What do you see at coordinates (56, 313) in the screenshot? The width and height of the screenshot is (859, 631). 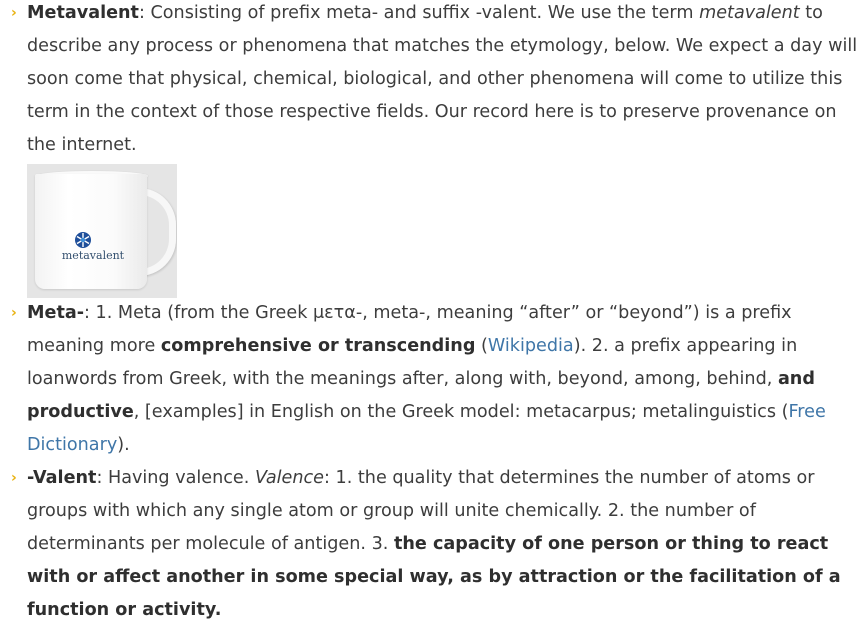 I see `term-label: Meta-` at bounding box center [56, 313].